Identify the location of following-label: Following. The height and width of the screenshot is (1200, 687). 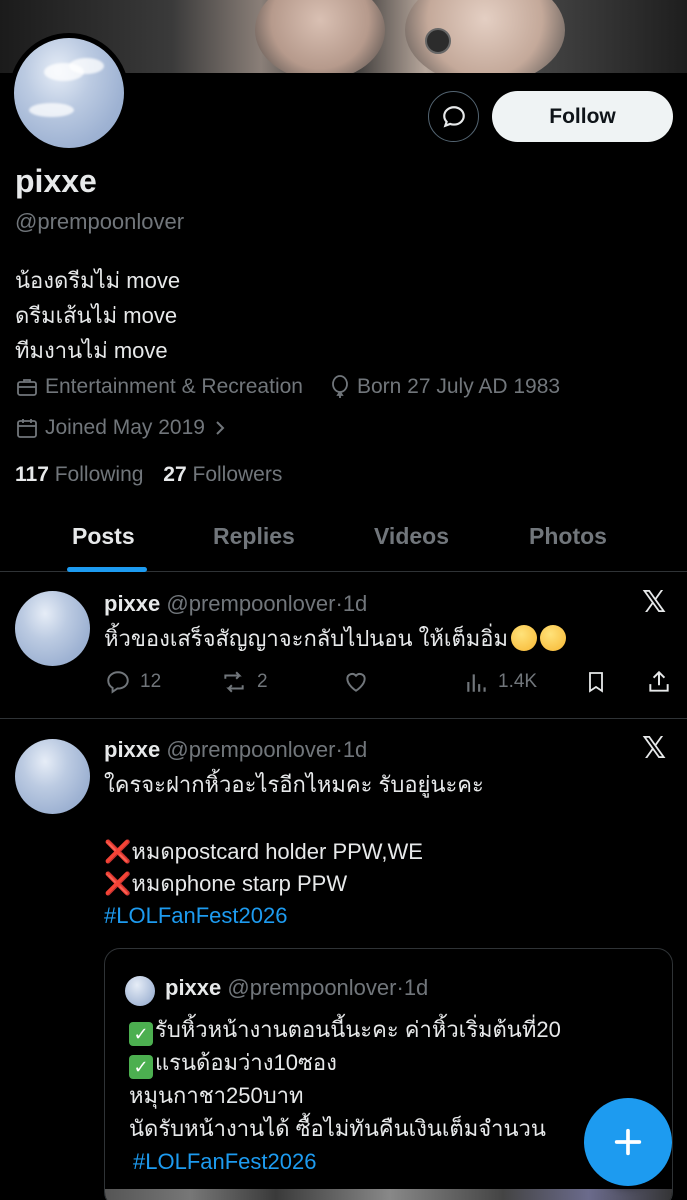
(99, 474).